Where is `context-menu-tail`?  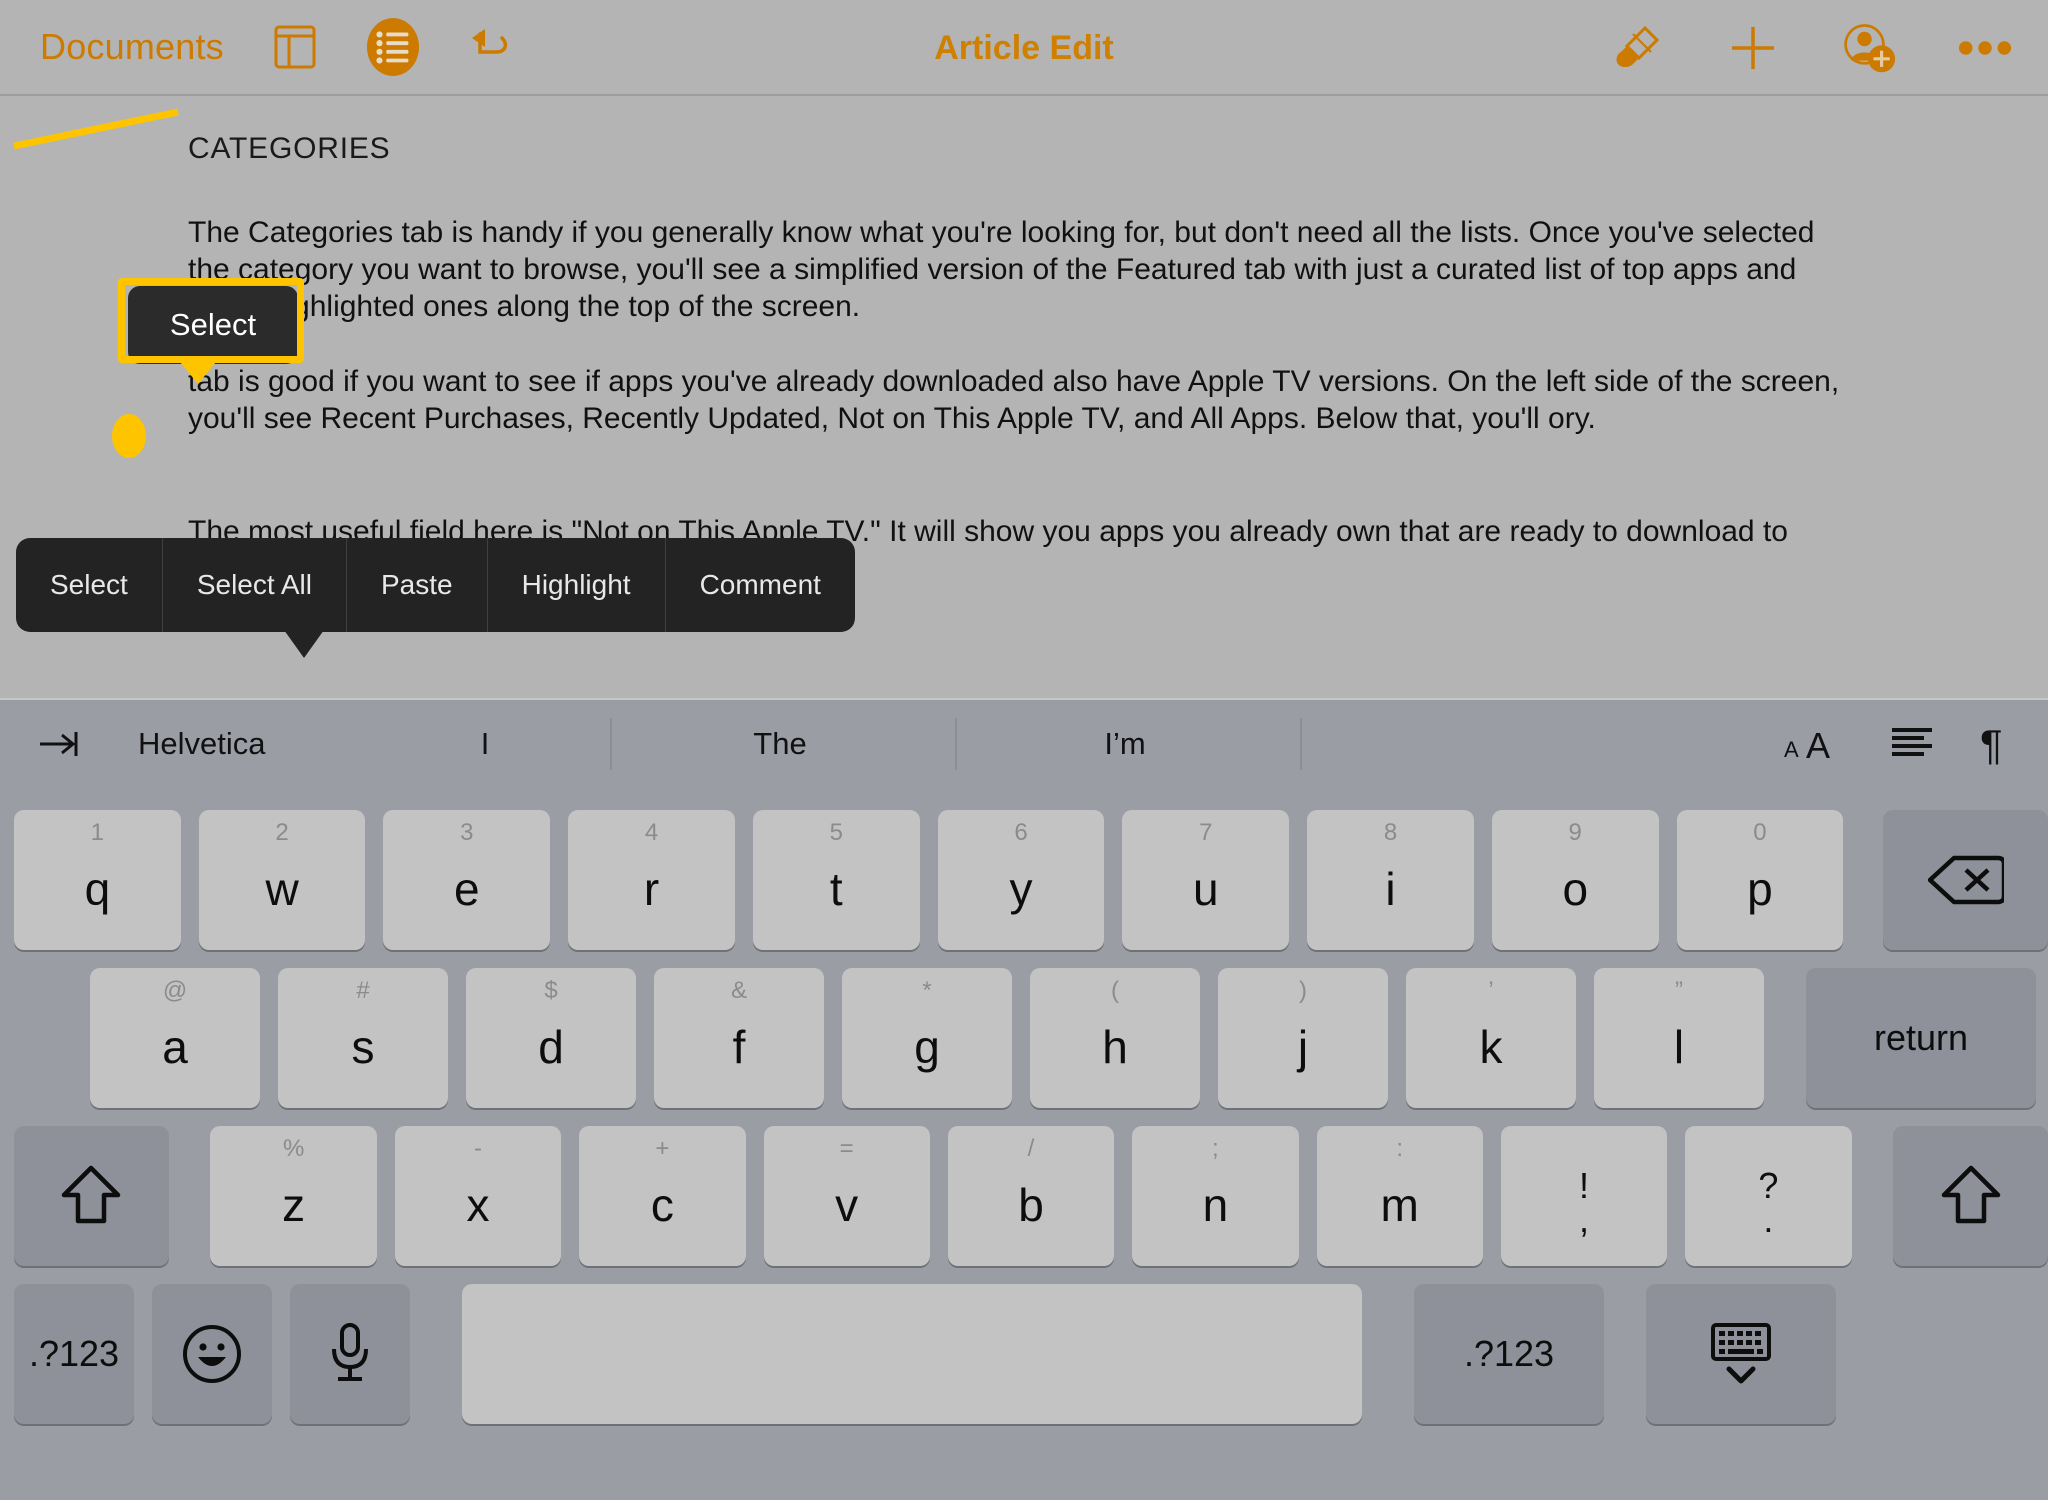
context-menu-tail is located at coordinates (304, 644).